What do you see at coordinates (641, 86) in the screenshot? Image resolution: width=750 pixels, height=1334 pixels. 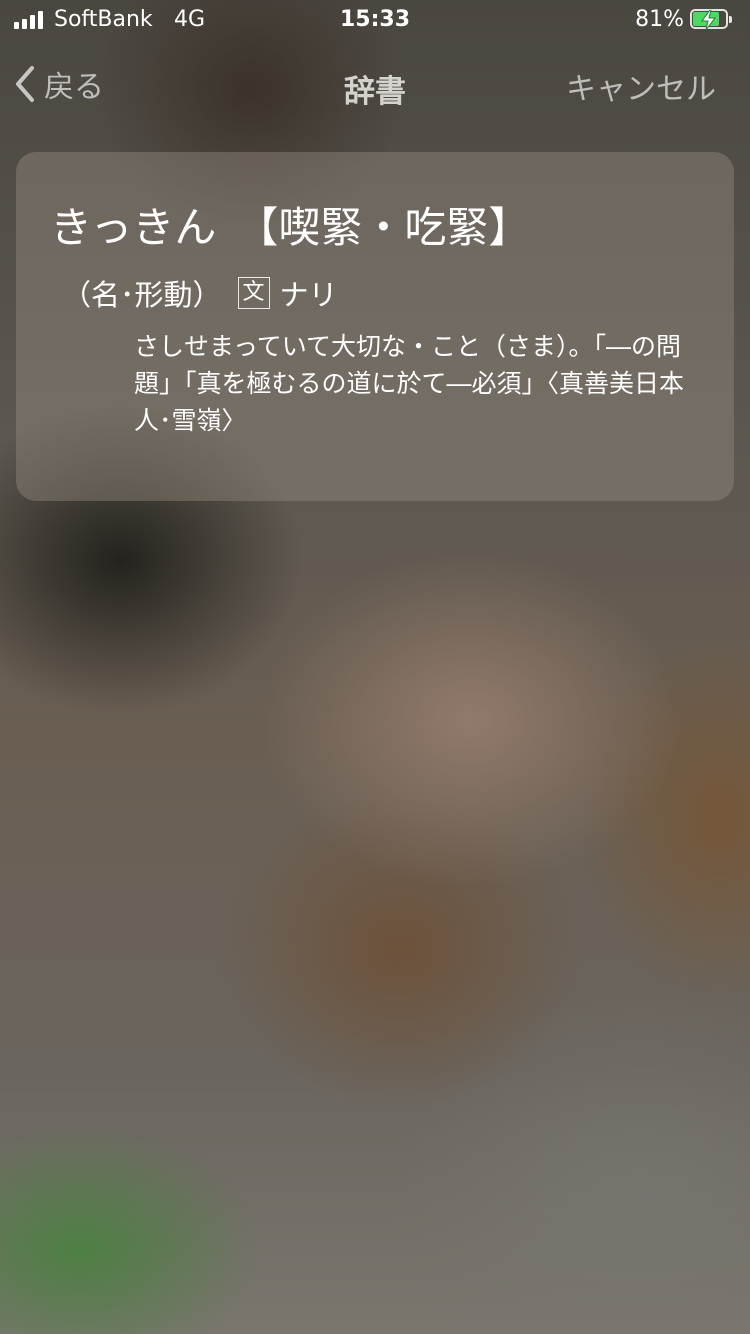 I see `cancel-button: キャンセル` at bounding box center [641, 86].